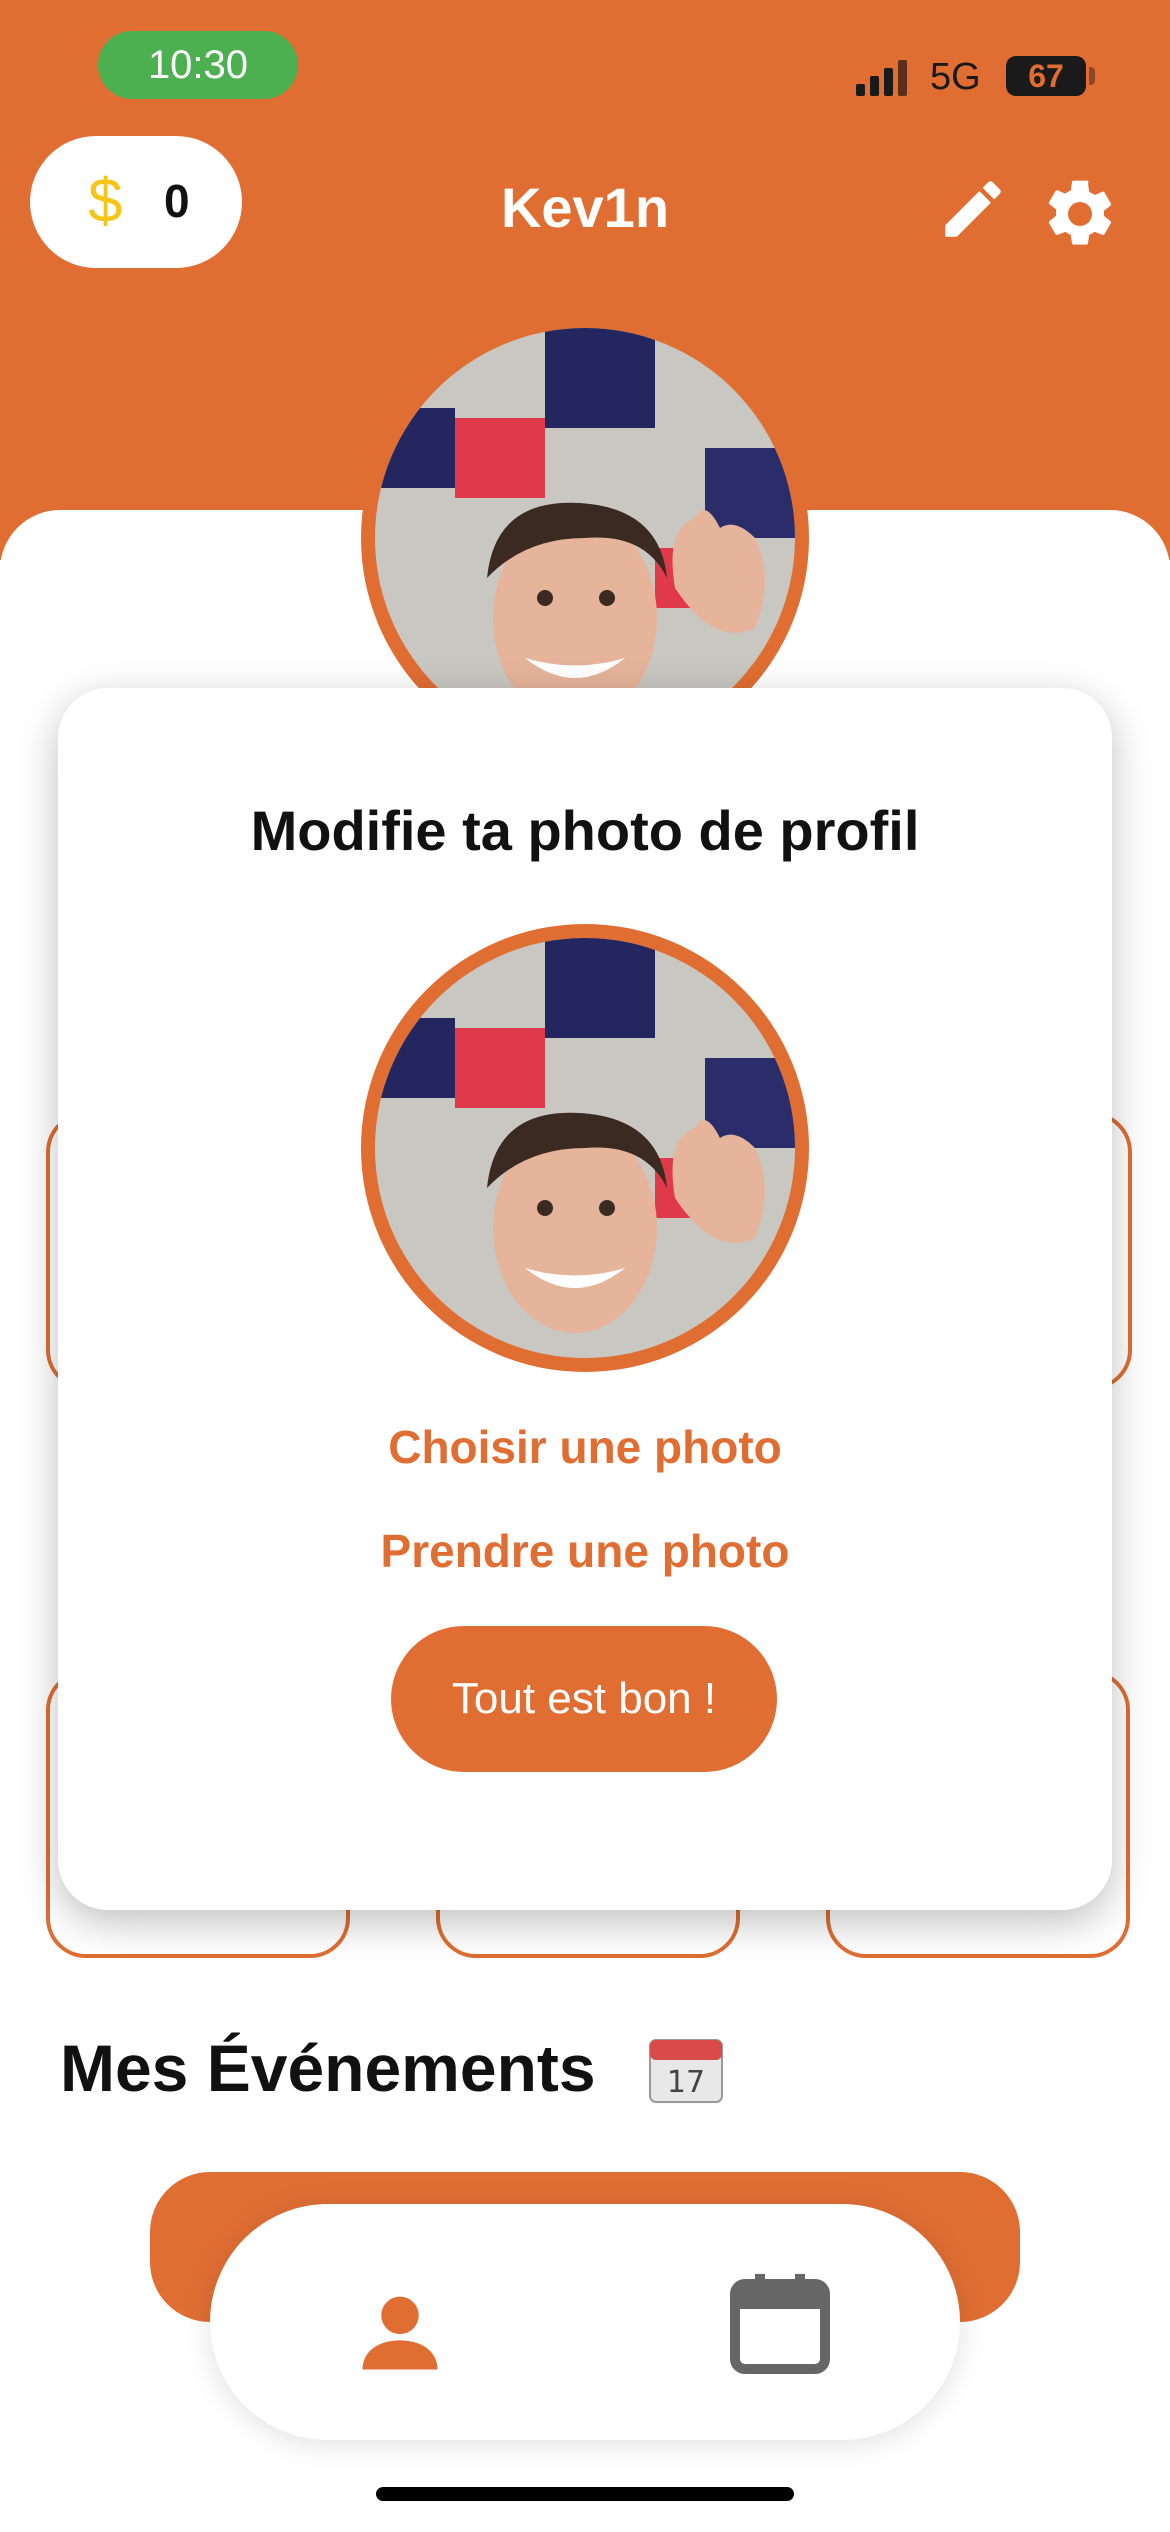  I want to click on modal-title: Modifie ta photo de profil, so click(585, 830).